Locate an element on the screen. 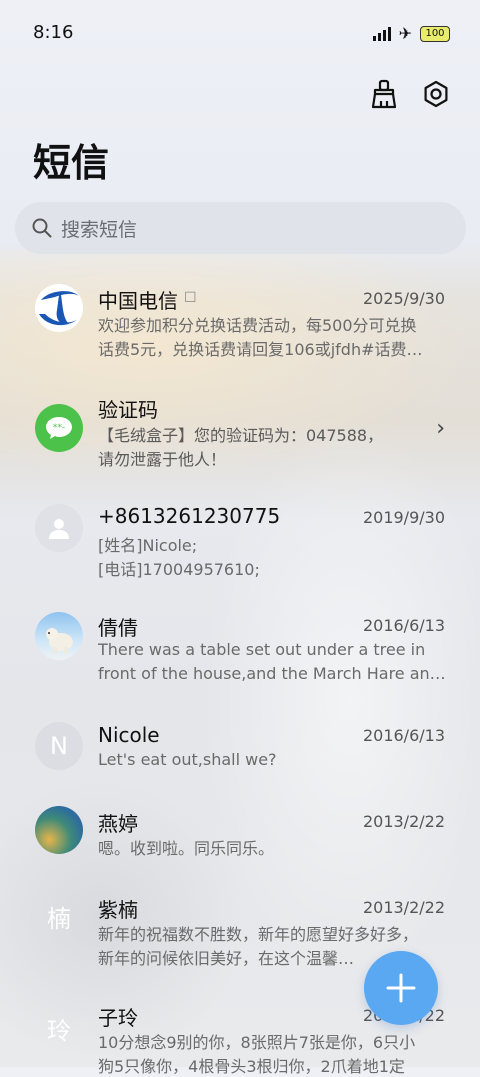 This screenshot has height=1077, width=480. letter-avatar: 玲 is located at coordinates (59, 1030).